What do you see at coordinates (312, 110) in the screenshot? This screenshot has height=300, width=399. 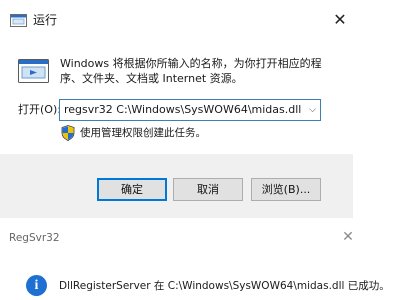 I see `chevron-down-icon: ⌵` at bounding box center [312, 110].